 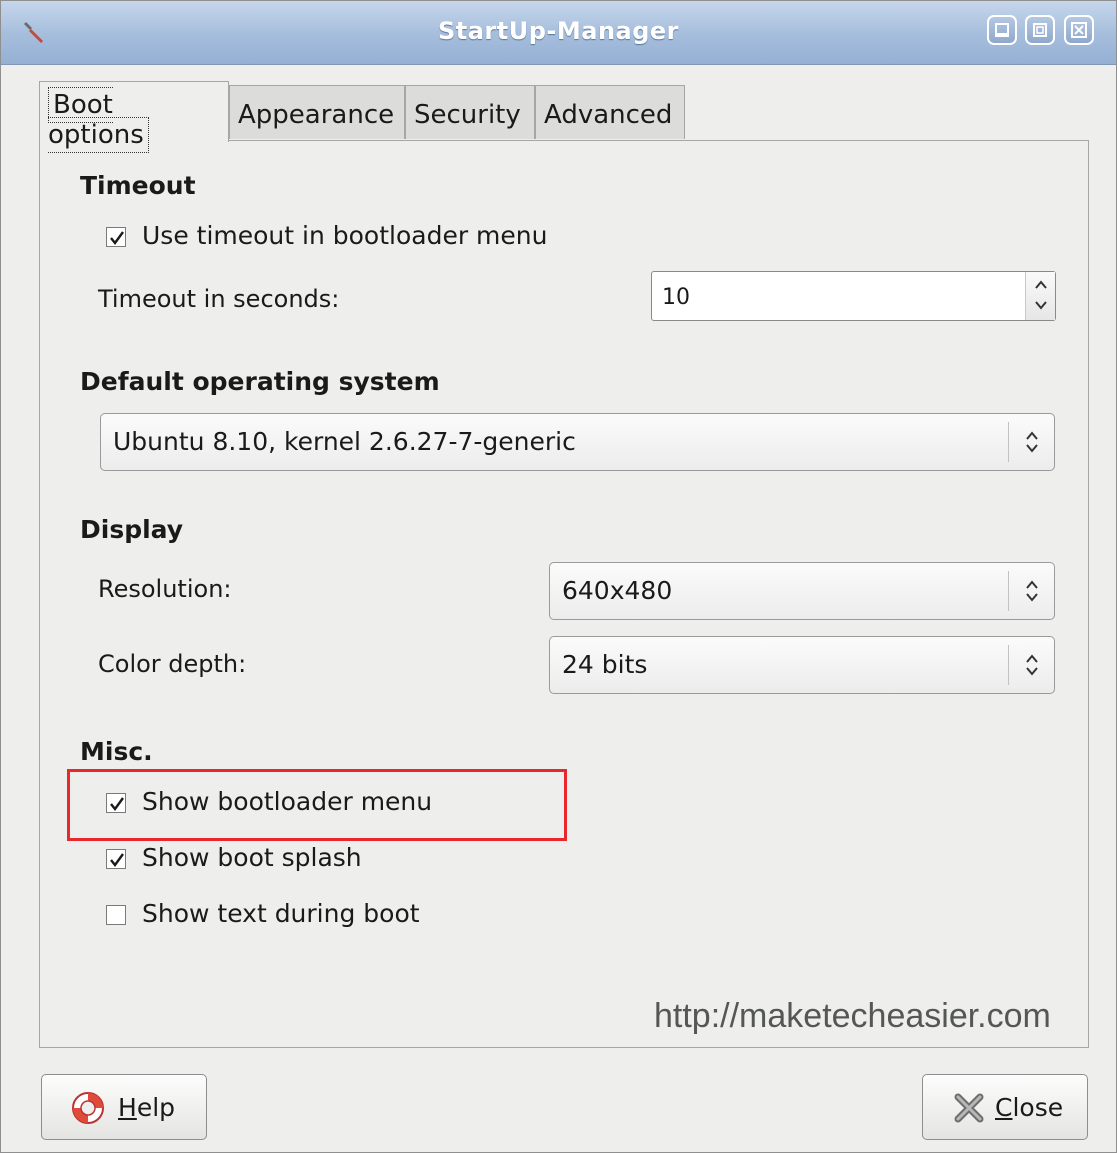 I want to click on close-button-label: Close, so click(x=1029, y=1107).